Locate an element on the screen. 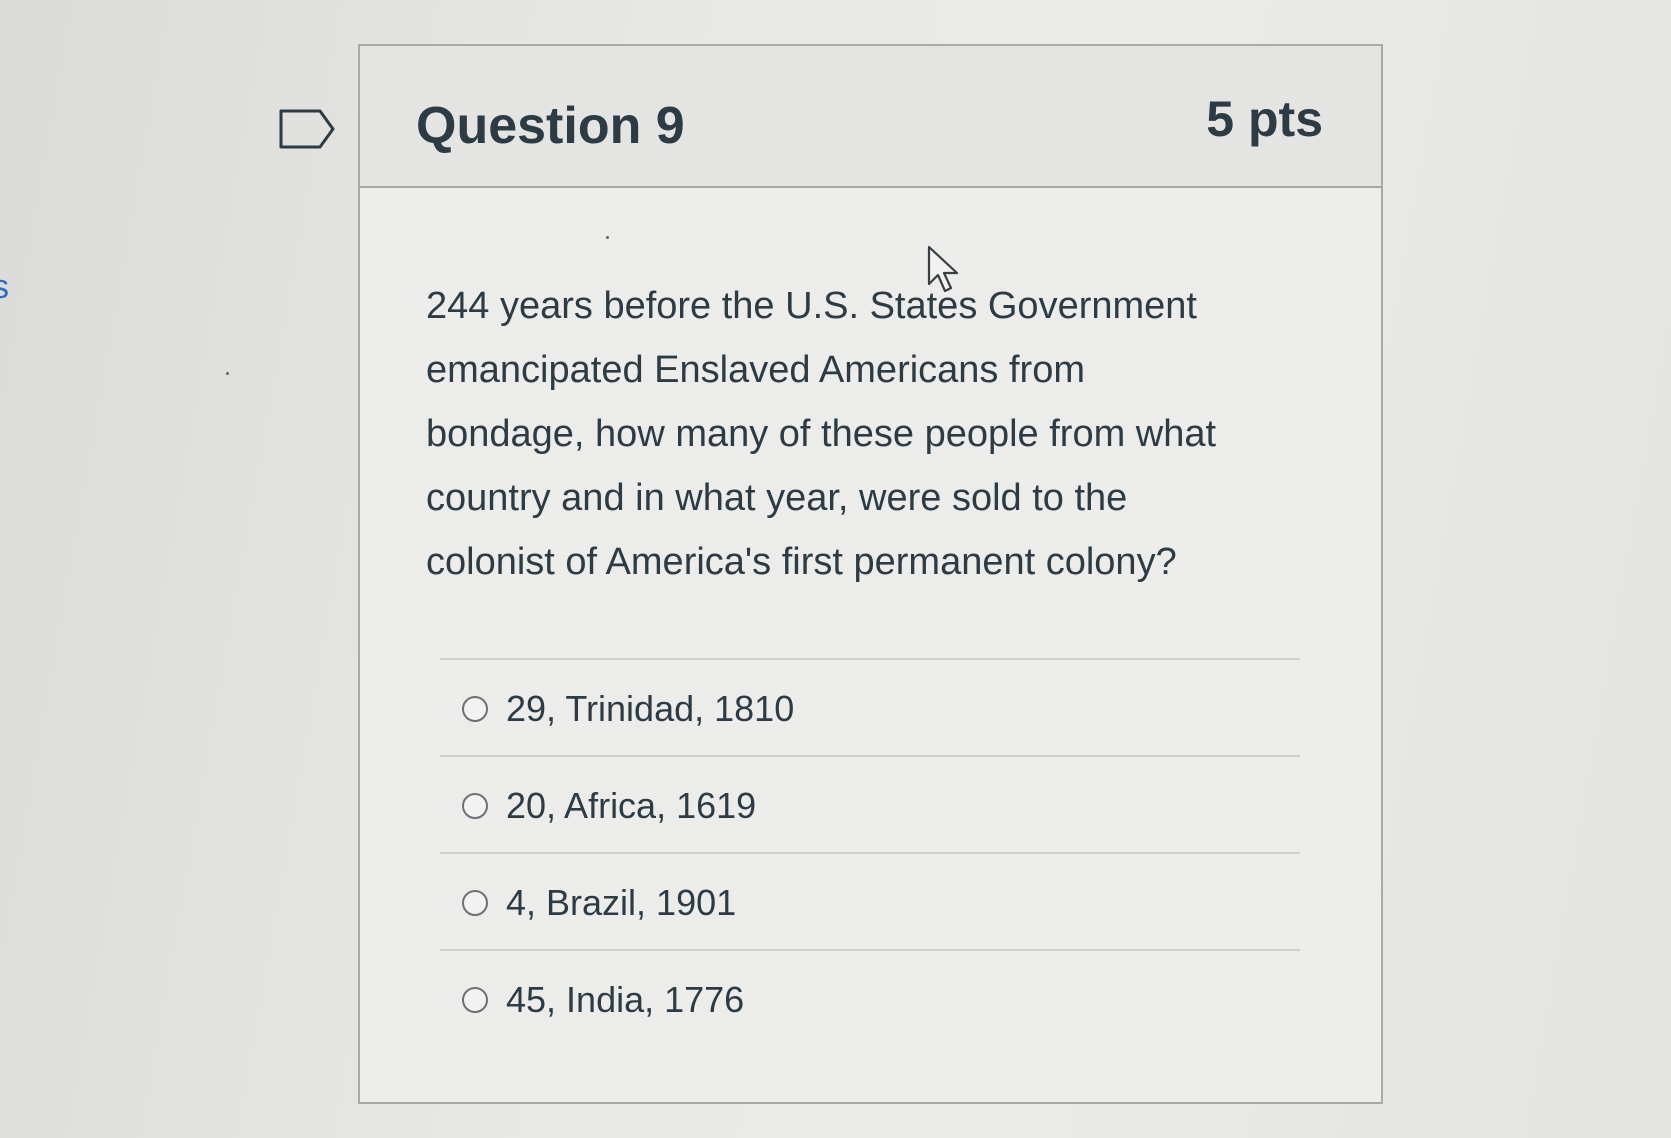 Image resolution: width=1671 pixels, height=1138 pixels. answer-option: 29, Trinidad, 1810 is located at coordinates (870, 706).